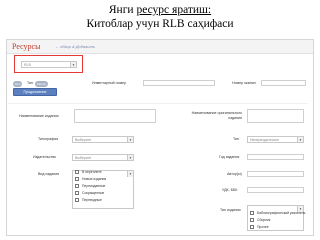 This screenshot has height=240, width=320. Describe the element at coordinates (229, 157) in the screenshot. I see `year-label: Год издания` at that location.